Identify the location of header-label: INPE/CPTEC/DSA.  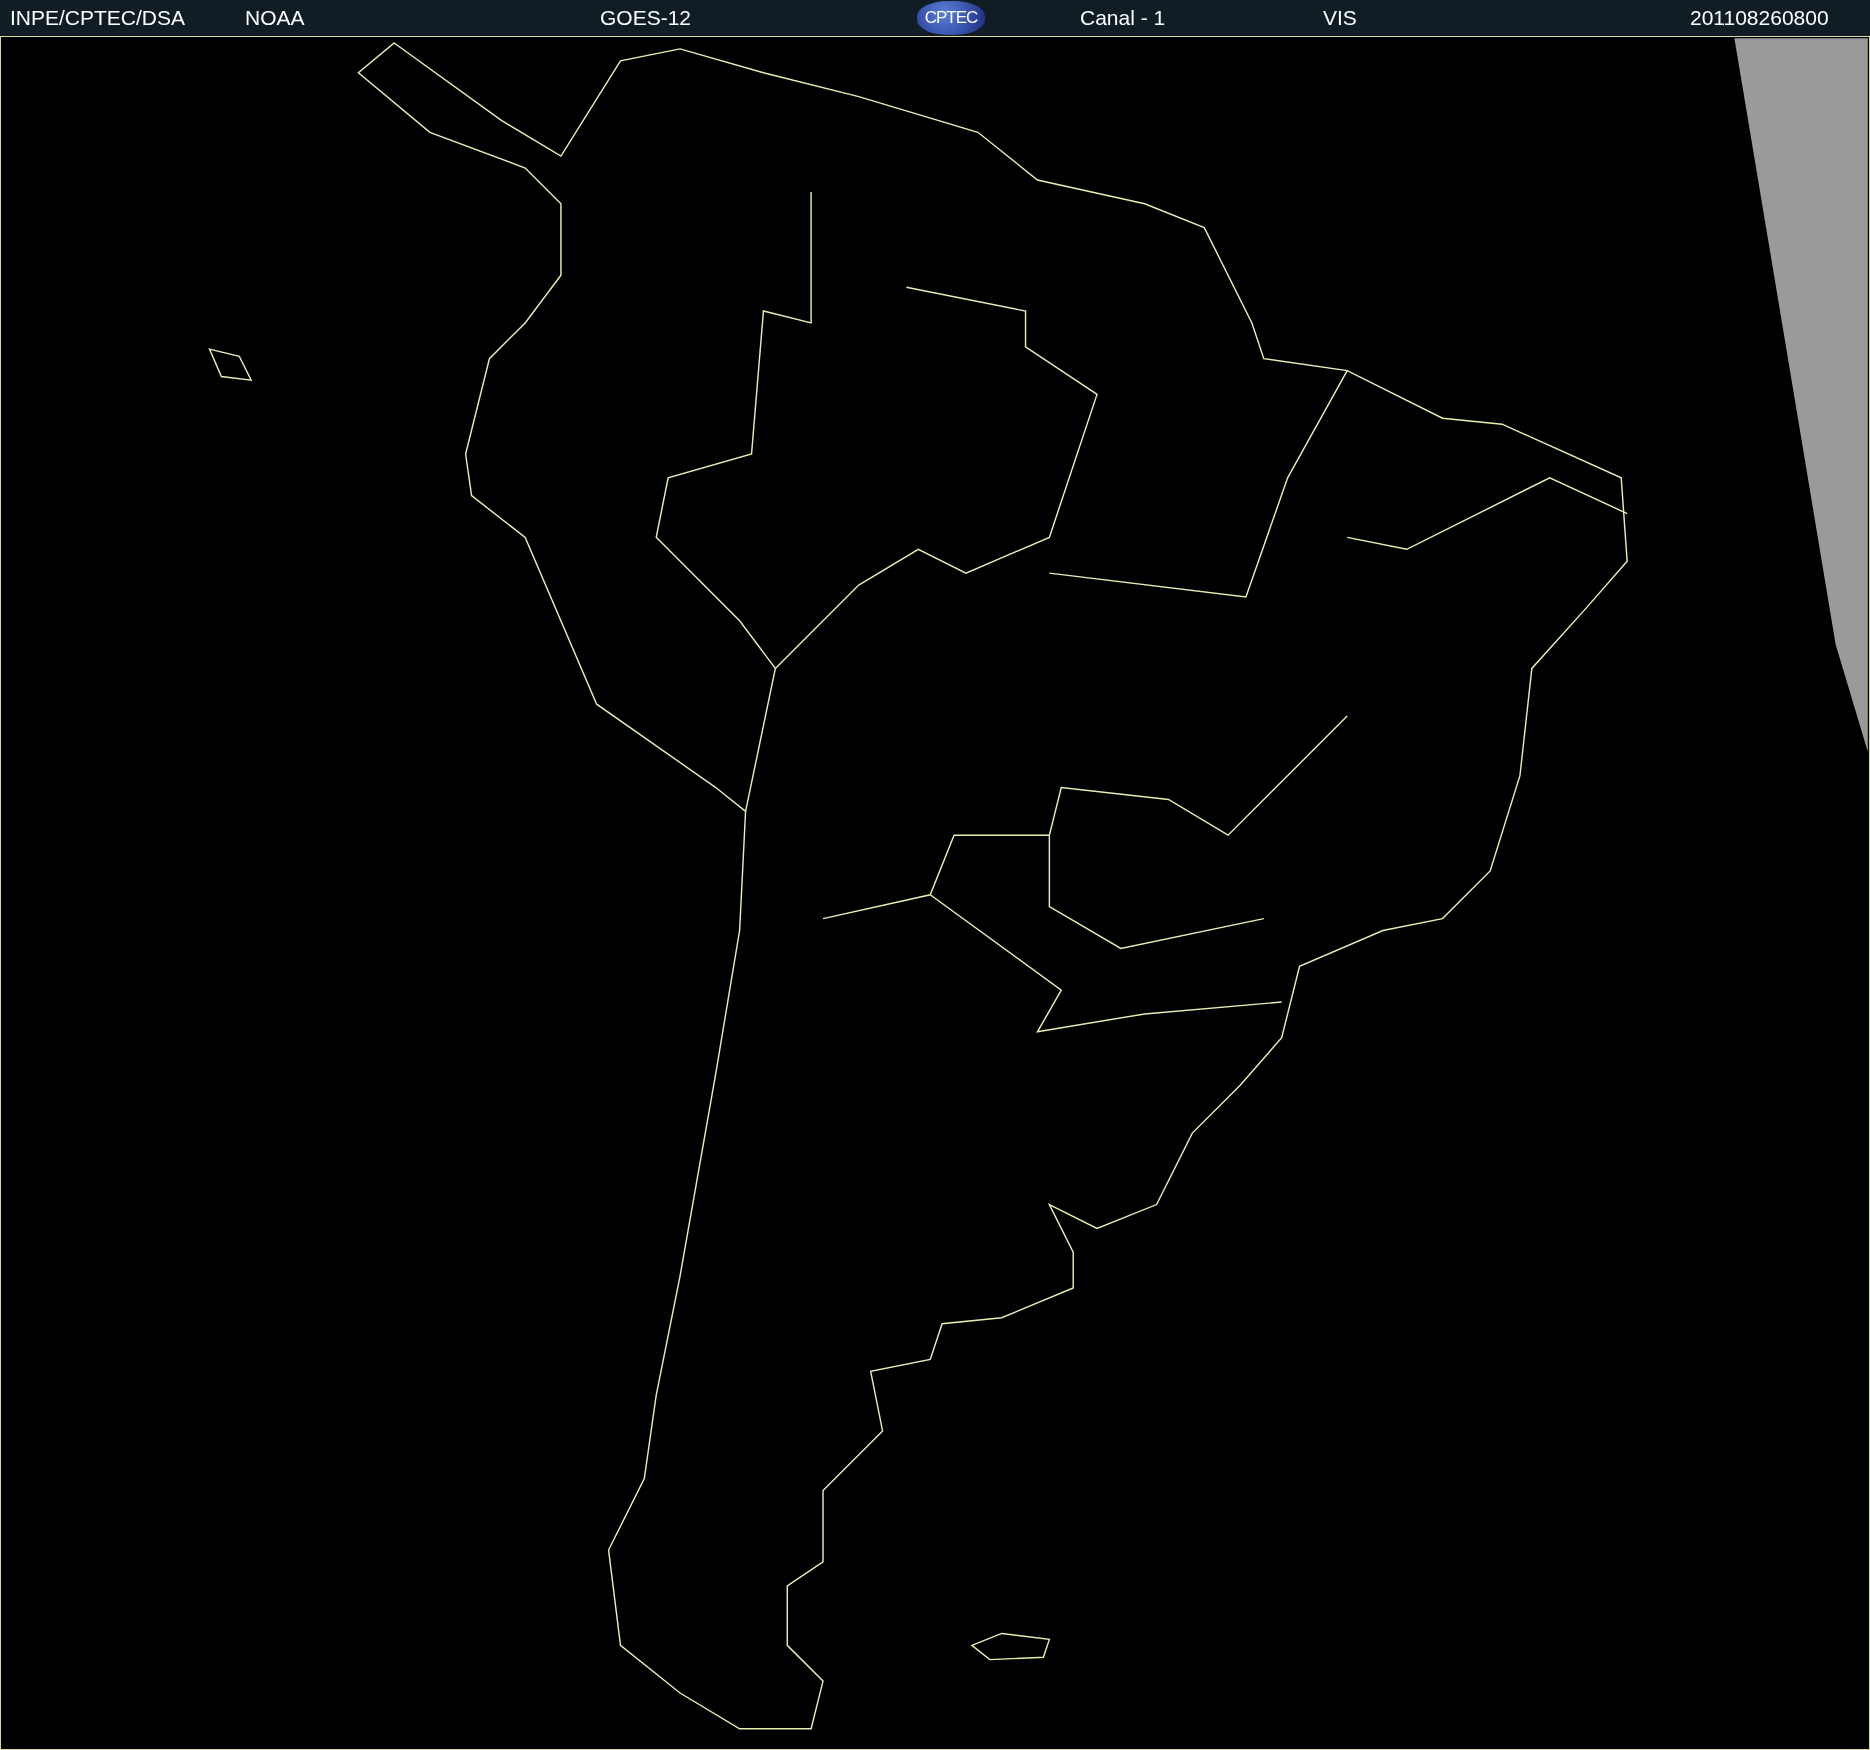
(98, 18).